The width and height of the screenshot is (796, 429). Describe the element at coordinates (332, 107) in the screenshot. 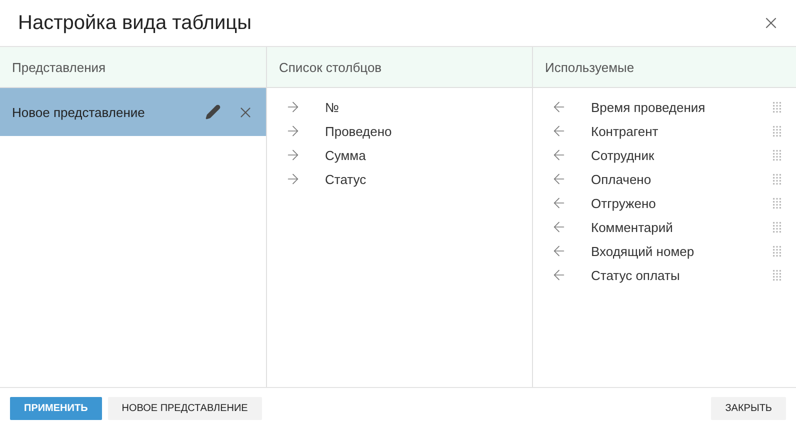

I see `column-name: №` at that location.